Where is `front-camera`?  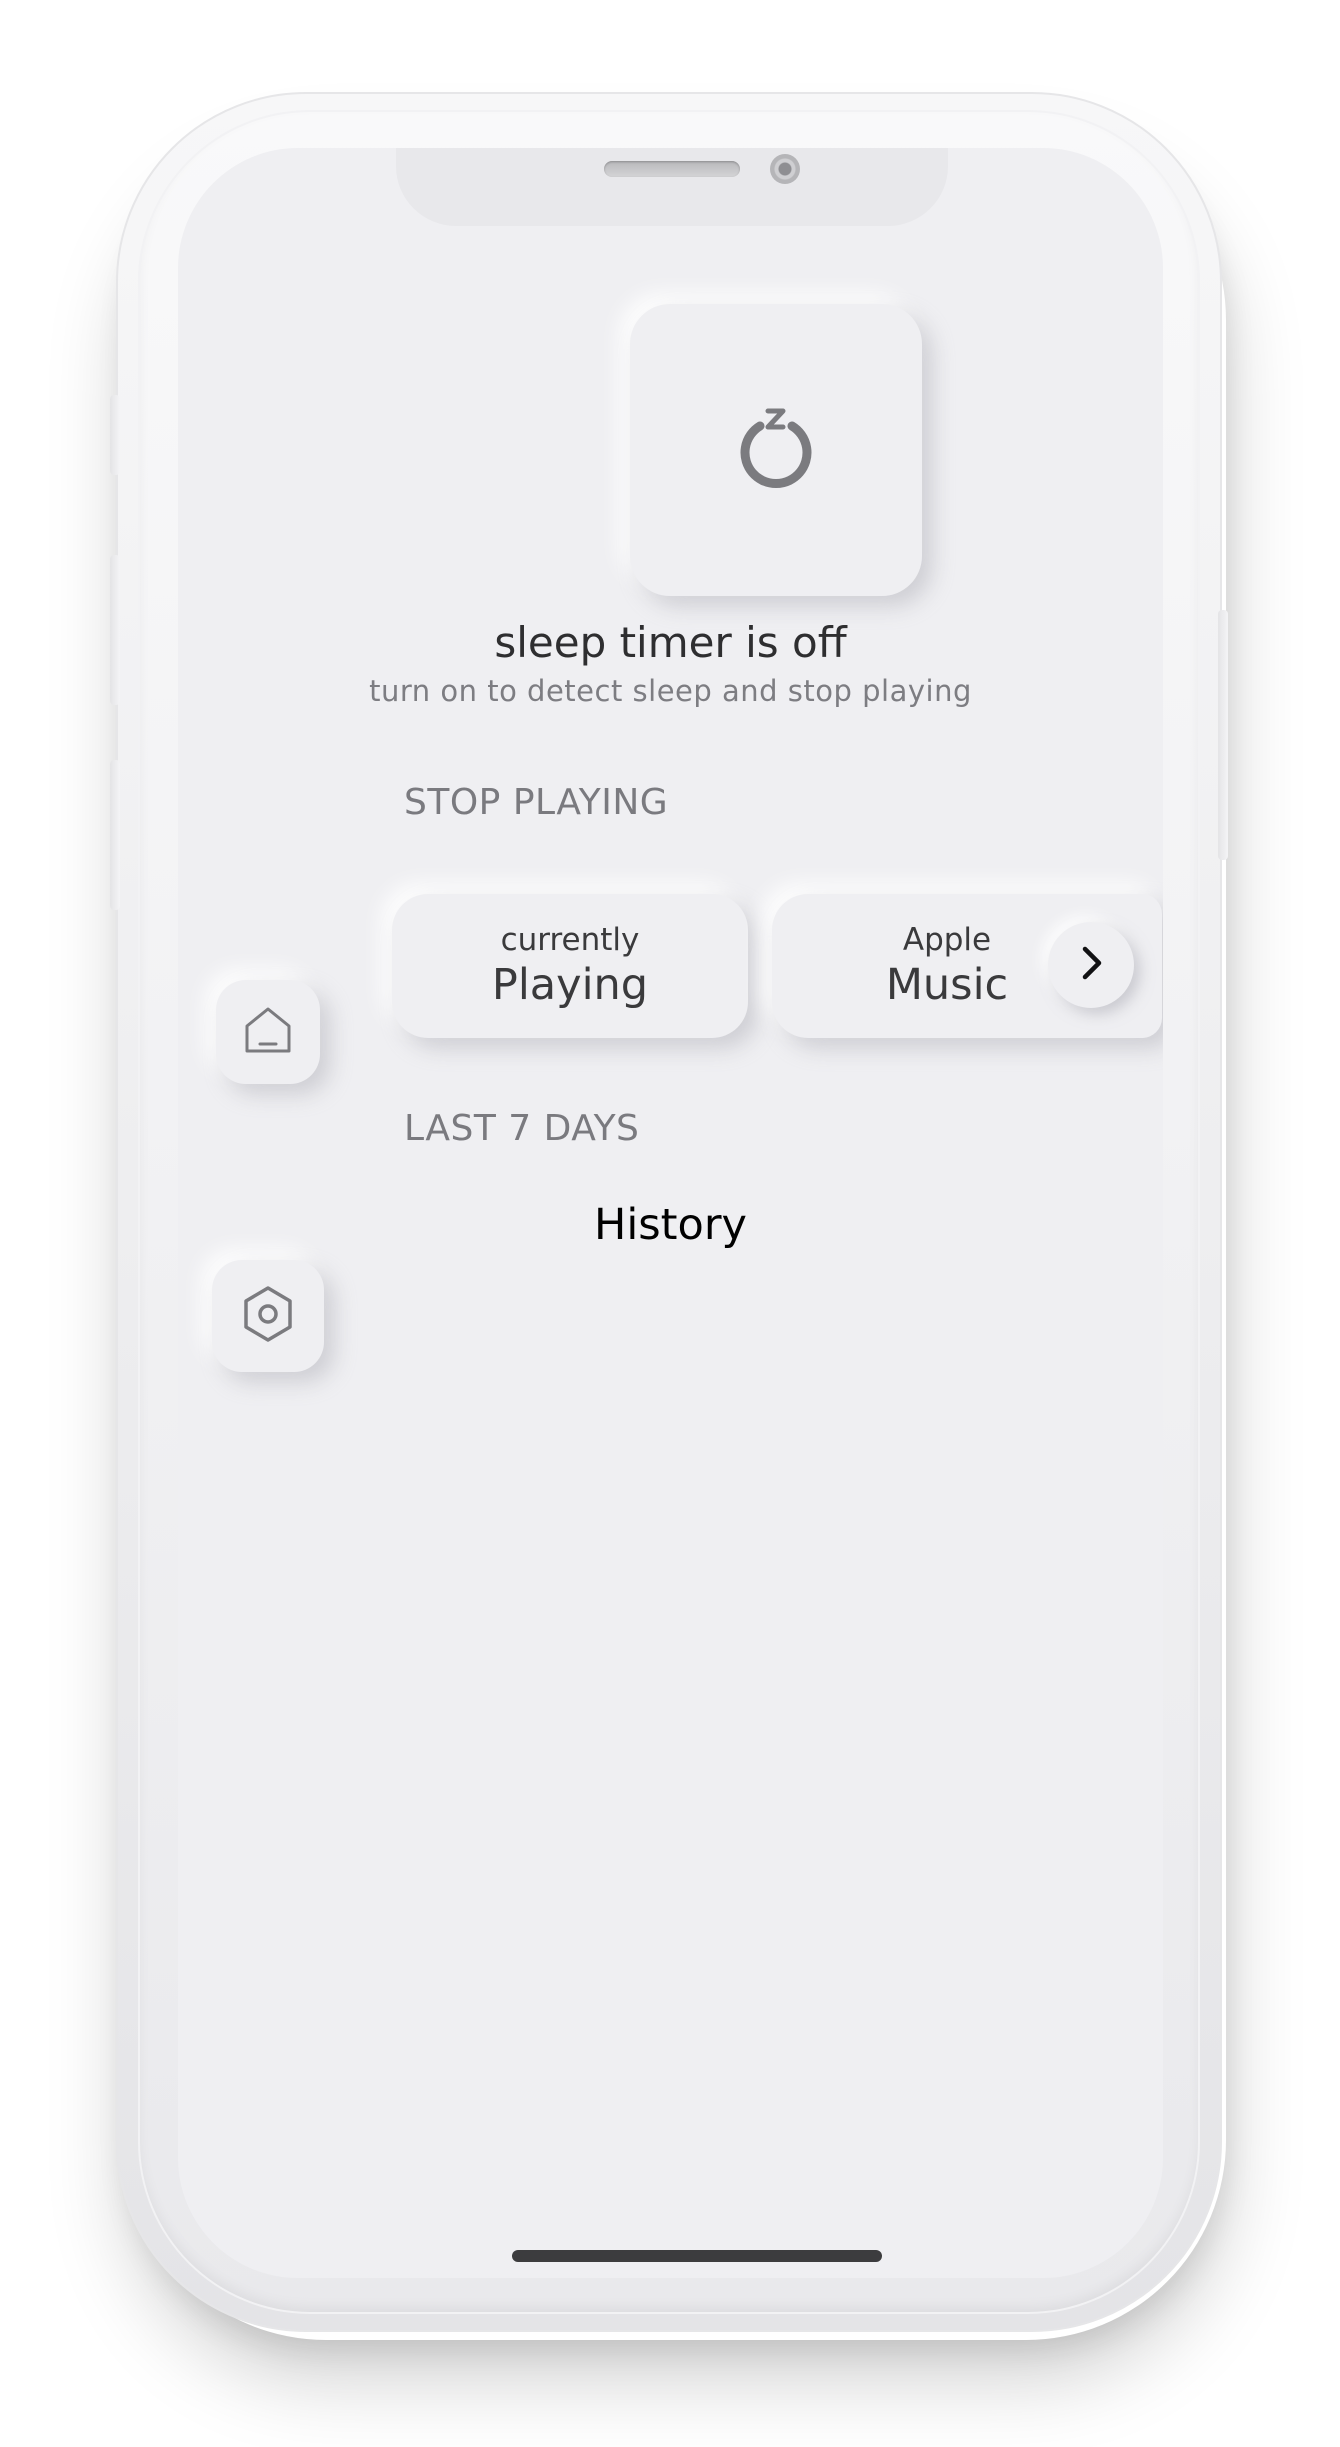
front-camera is located at coordinates (785, 169).